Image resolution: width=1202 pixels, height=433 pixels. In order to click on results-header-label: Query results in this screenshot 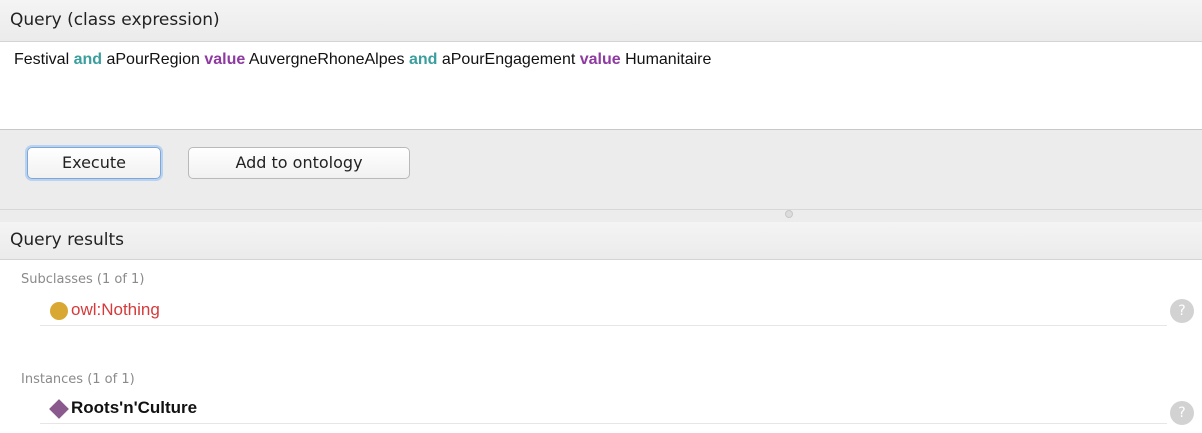, I will do `click(67, 240)`.